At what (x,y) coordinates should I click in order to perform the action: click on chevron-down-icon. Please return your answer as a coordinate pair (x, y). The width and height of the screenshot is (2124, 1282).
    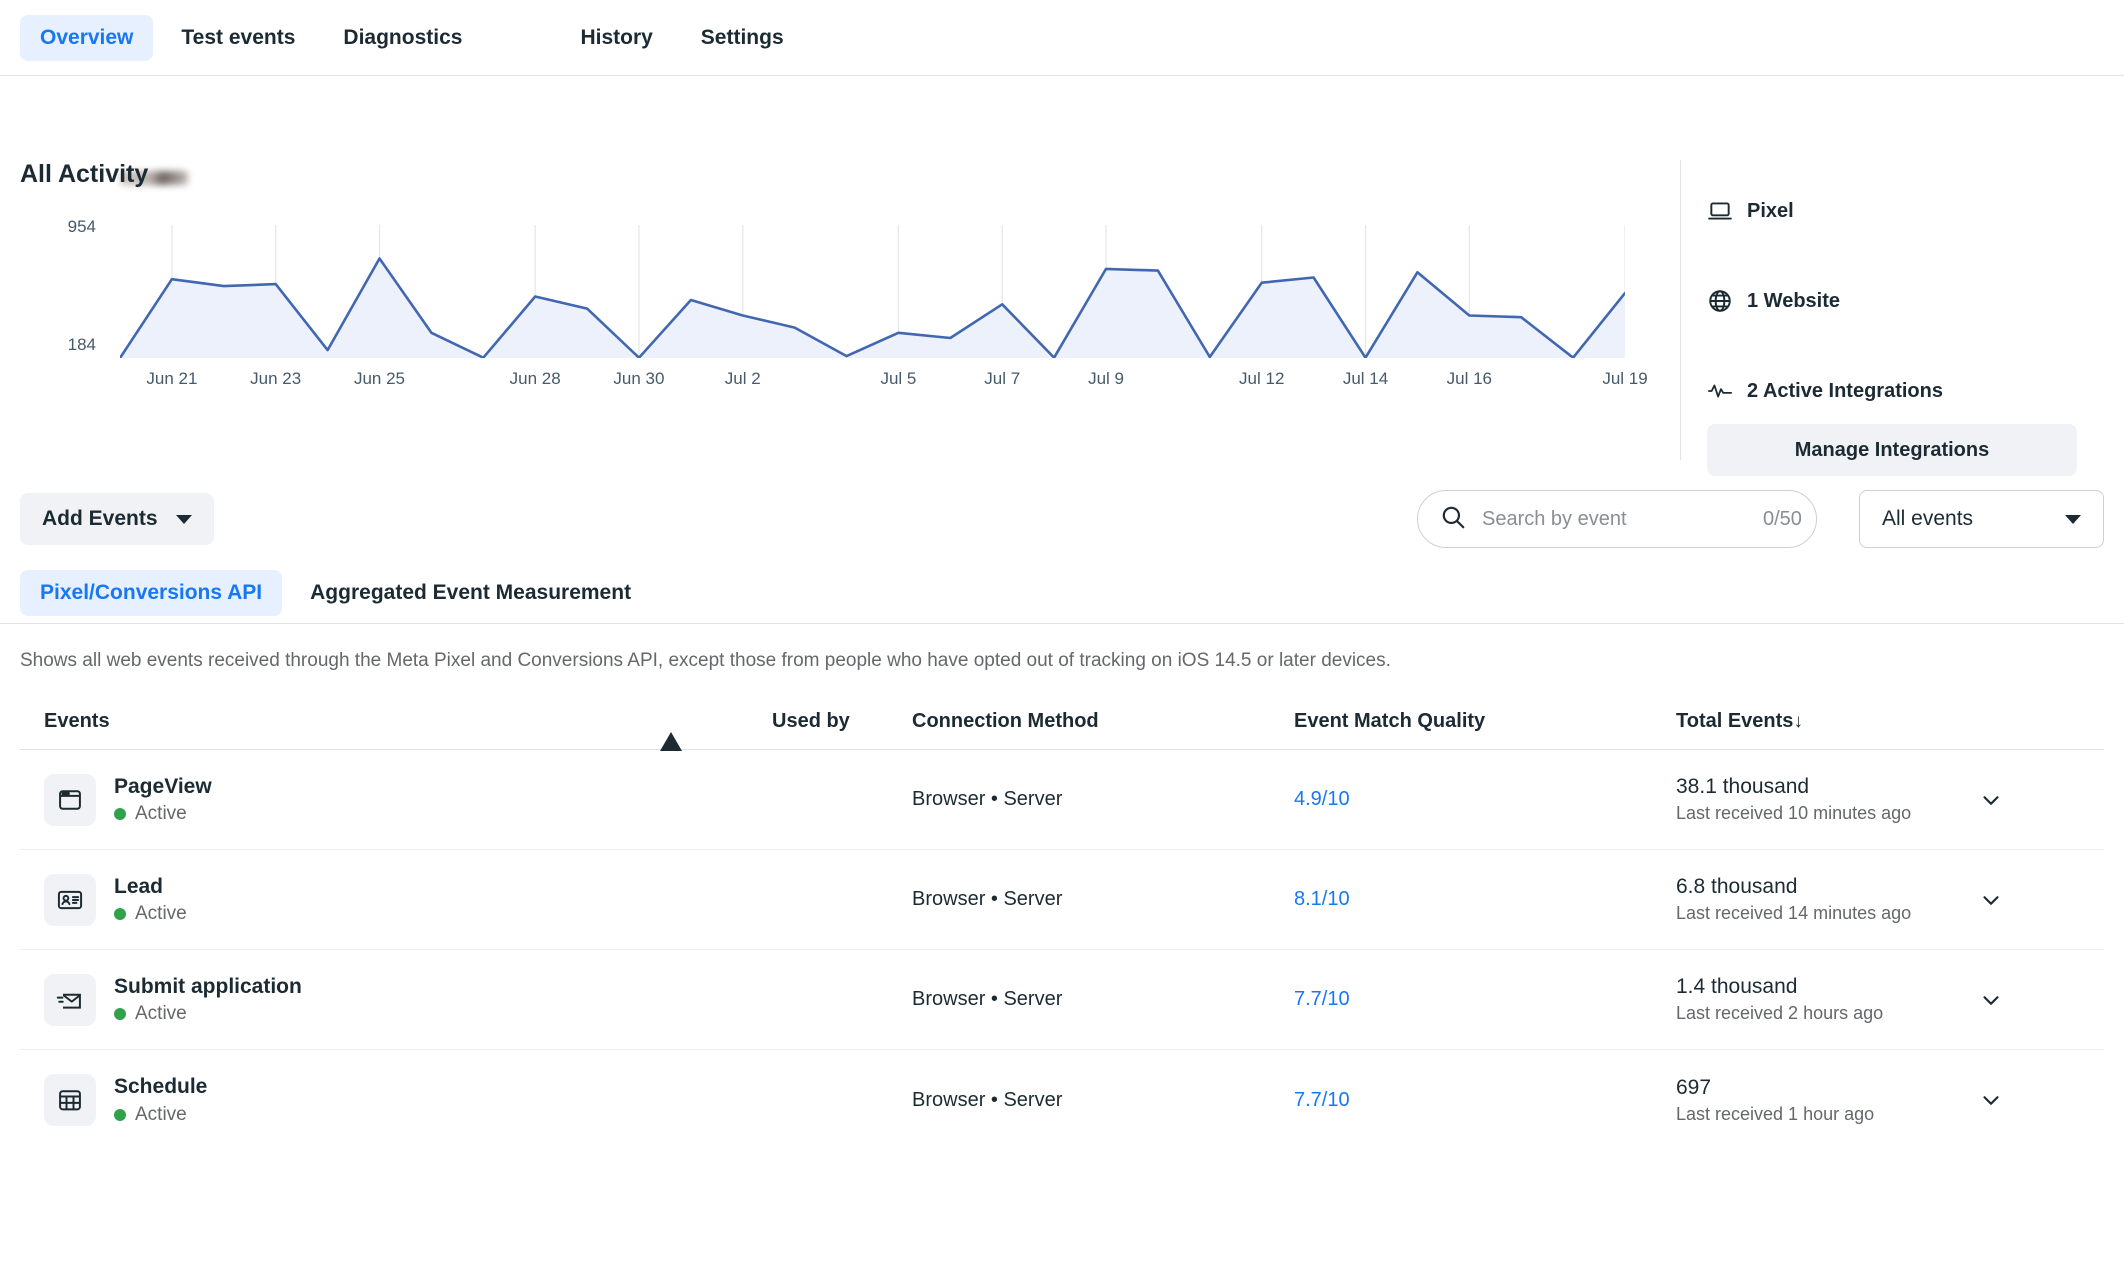
    Looking at the image, I should click on (183, 519).